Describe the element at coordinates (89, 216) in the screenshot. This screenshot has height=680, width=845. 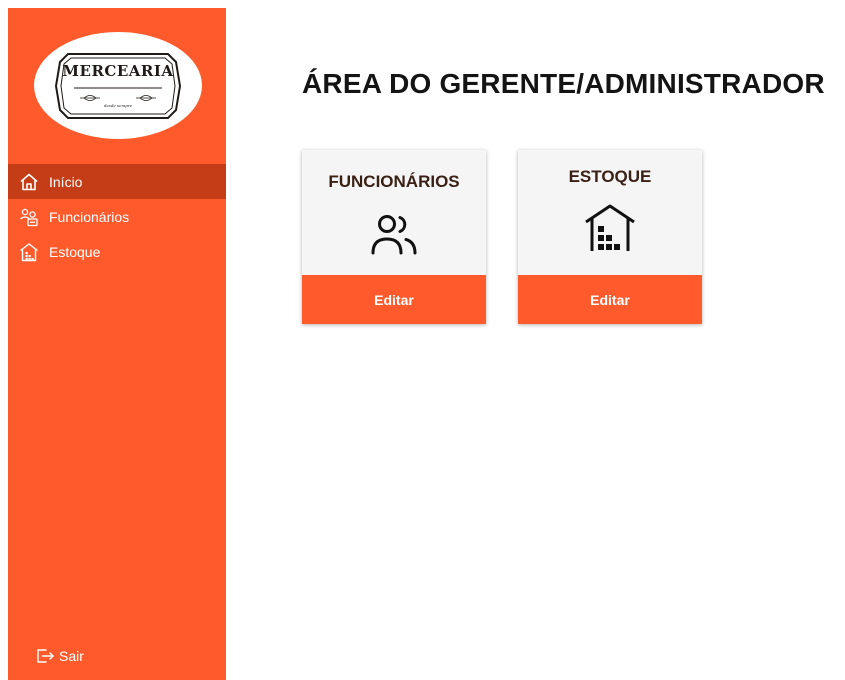
I see `sidebar-item-label: Funcionários` at that location.